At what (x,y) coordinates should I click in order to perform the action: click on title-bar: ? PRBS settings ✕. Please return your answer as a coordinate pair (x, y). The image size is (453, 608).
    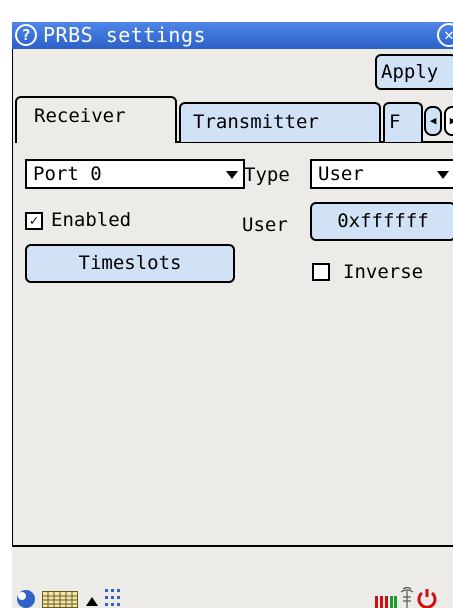
    Looking at the image, I should click on (232, 35).